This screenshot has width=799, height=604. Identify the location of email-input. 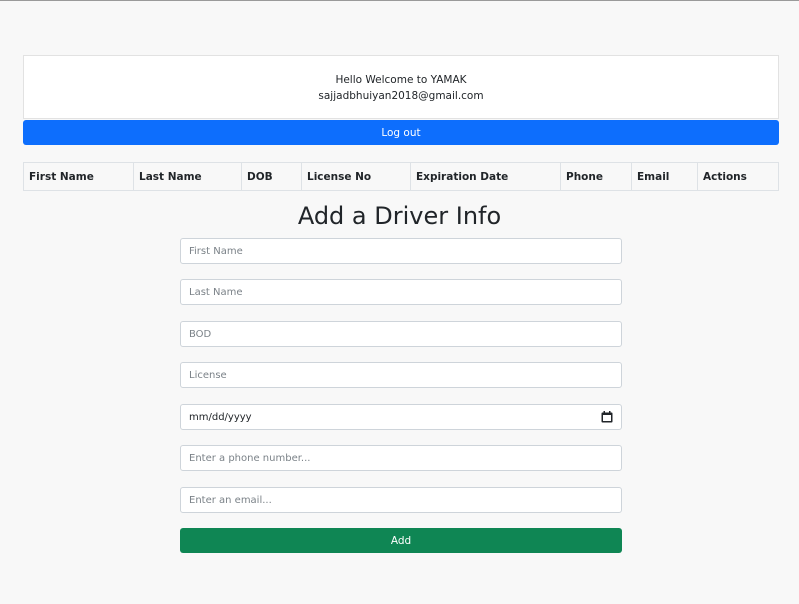
(401, 500).